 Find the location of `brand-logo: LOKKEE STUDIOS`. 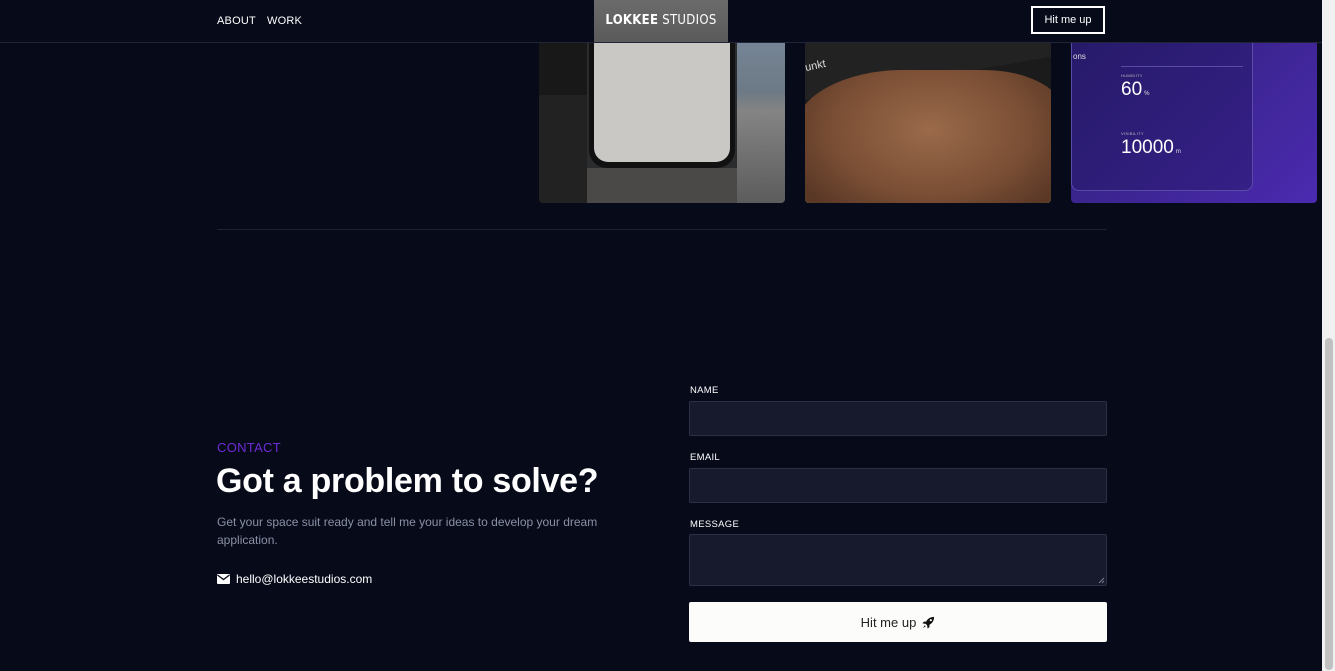

brand-logo: LOKKEE STUDIOS is located at coordinates (661, 21).